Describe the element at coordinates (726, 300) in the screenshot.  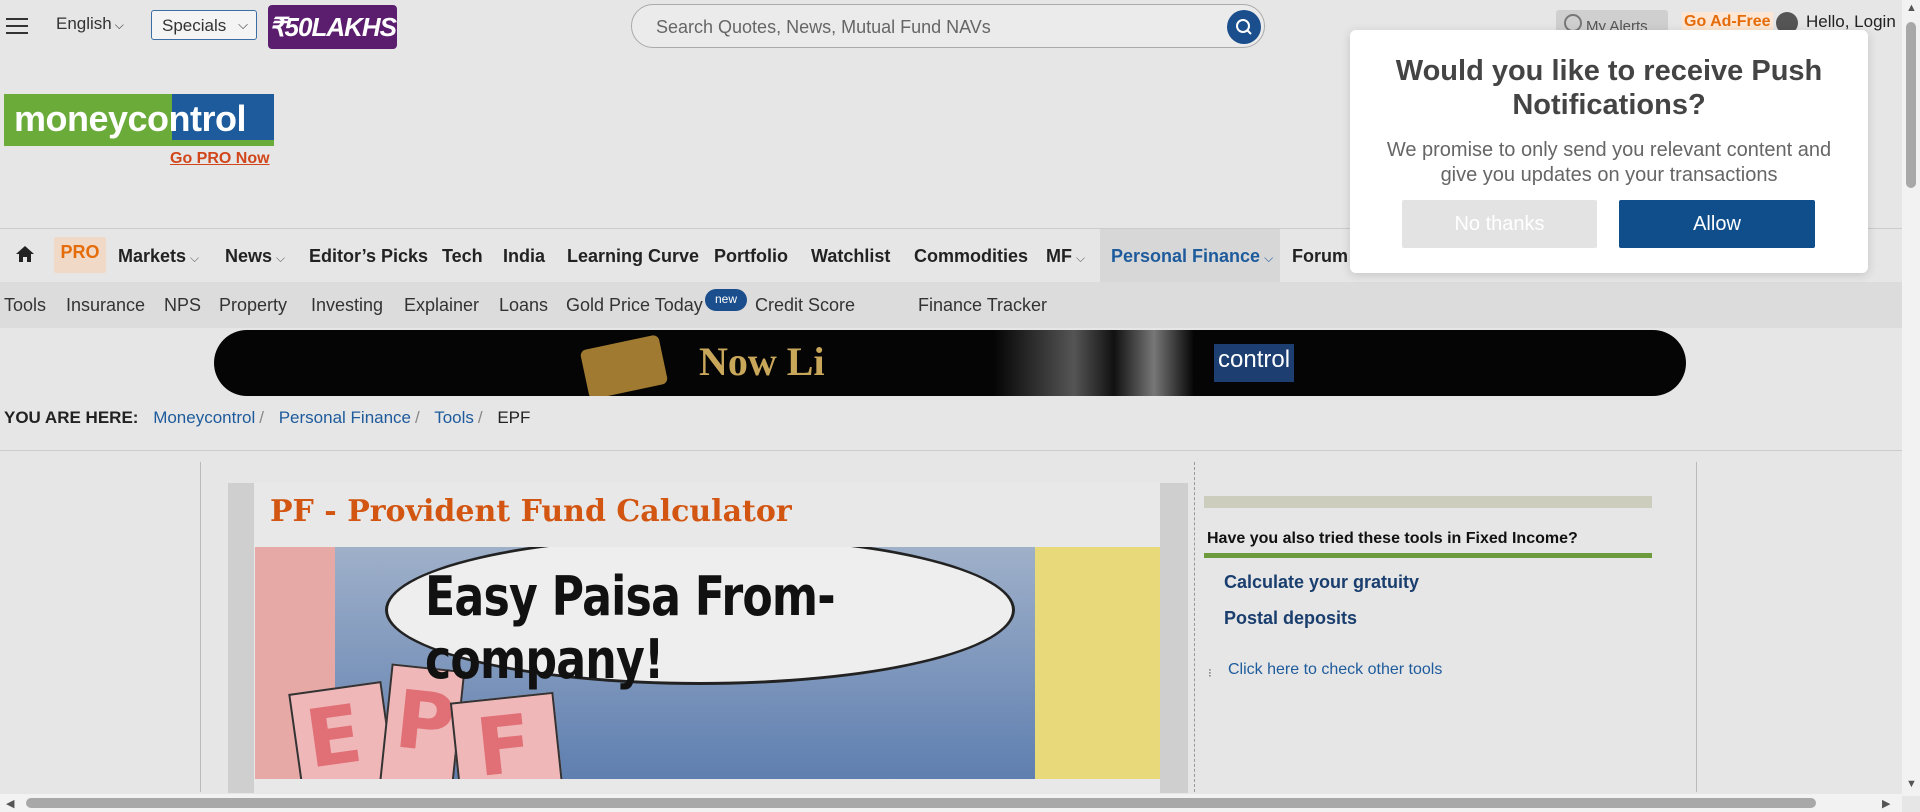
I see `new-badge: new` at that location.